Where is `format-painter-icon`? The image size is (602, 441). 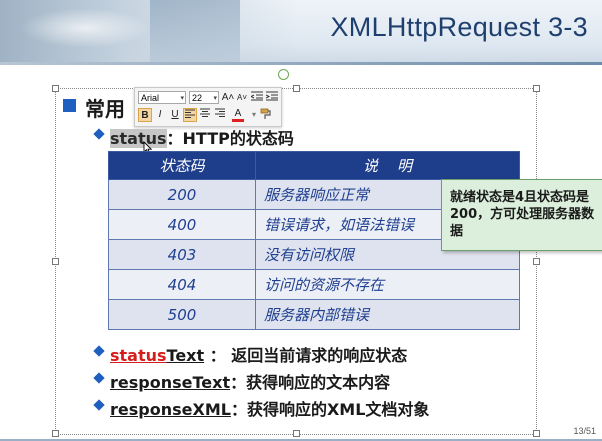
format-painter-icon is located at coordinates (266, 115).